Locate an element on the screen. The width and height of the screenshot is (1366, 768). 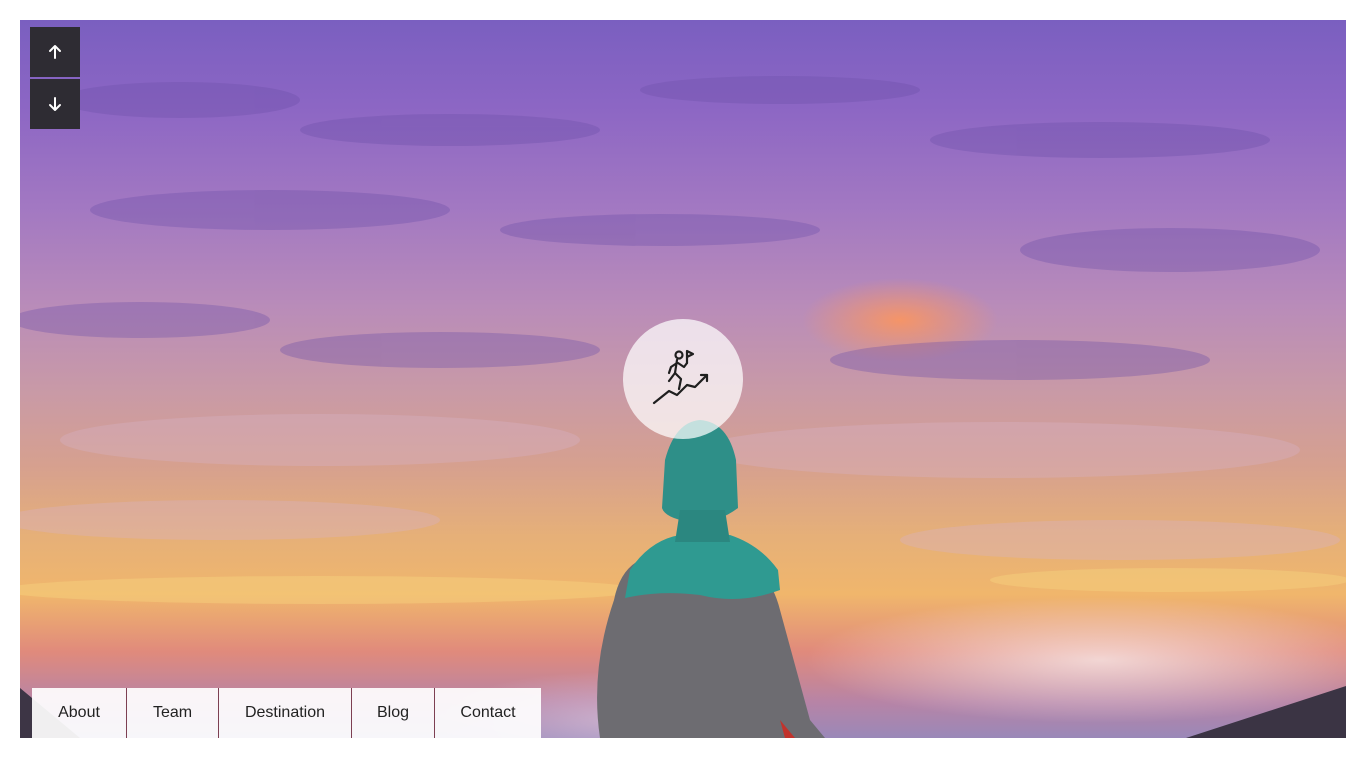
nav-item-about: About is located at coordinates (79, 713).